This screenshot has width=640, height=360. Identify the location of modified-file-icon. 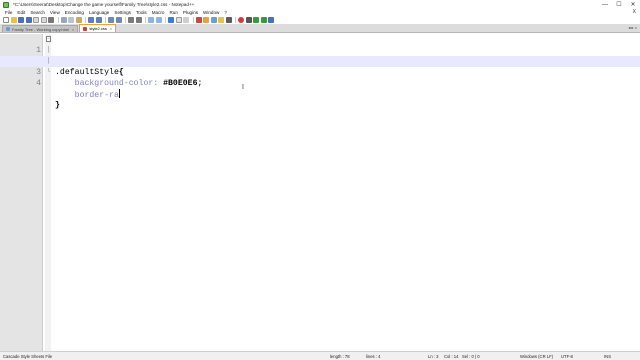
(85, 28).